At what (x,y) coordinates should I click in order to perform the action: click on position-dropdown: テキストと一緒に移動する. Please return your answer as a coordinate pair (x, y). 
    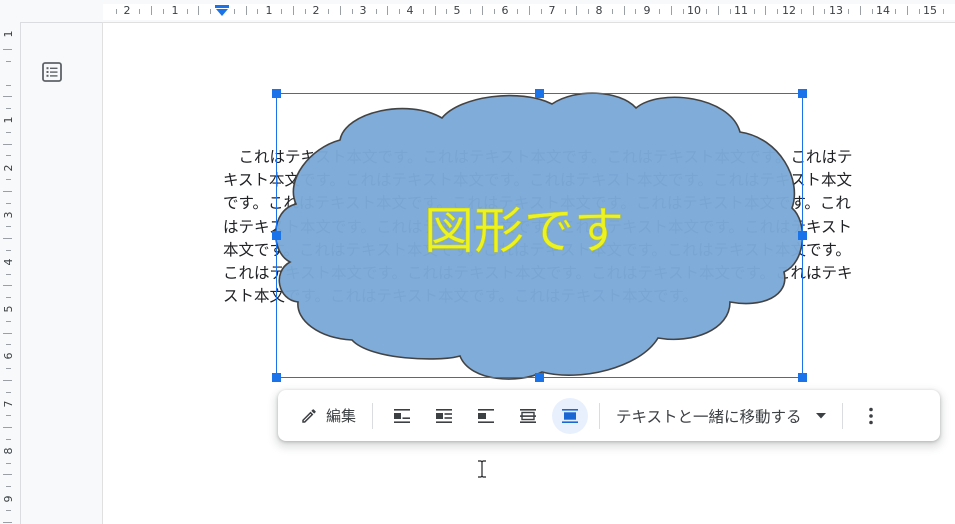
    Looking at the image, I should click on (721, 416).